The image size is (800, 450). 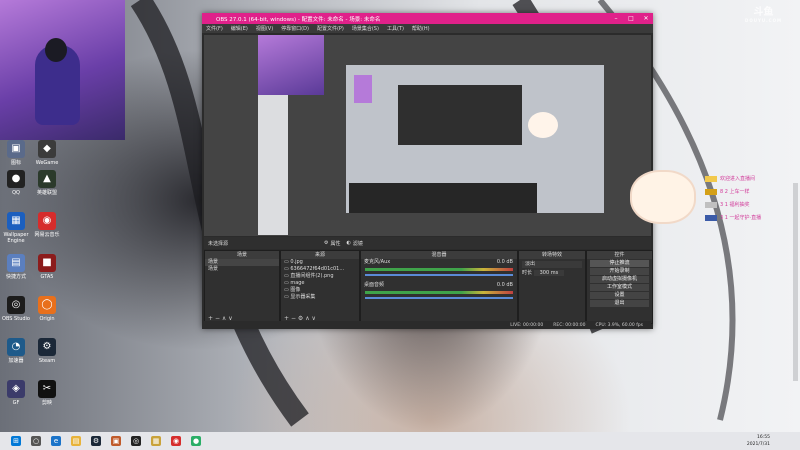 What do you see at coordinates (395, 28) in the screenshot?
I see `menu-tools: 工具(T)` at bounding box center [395, 28].